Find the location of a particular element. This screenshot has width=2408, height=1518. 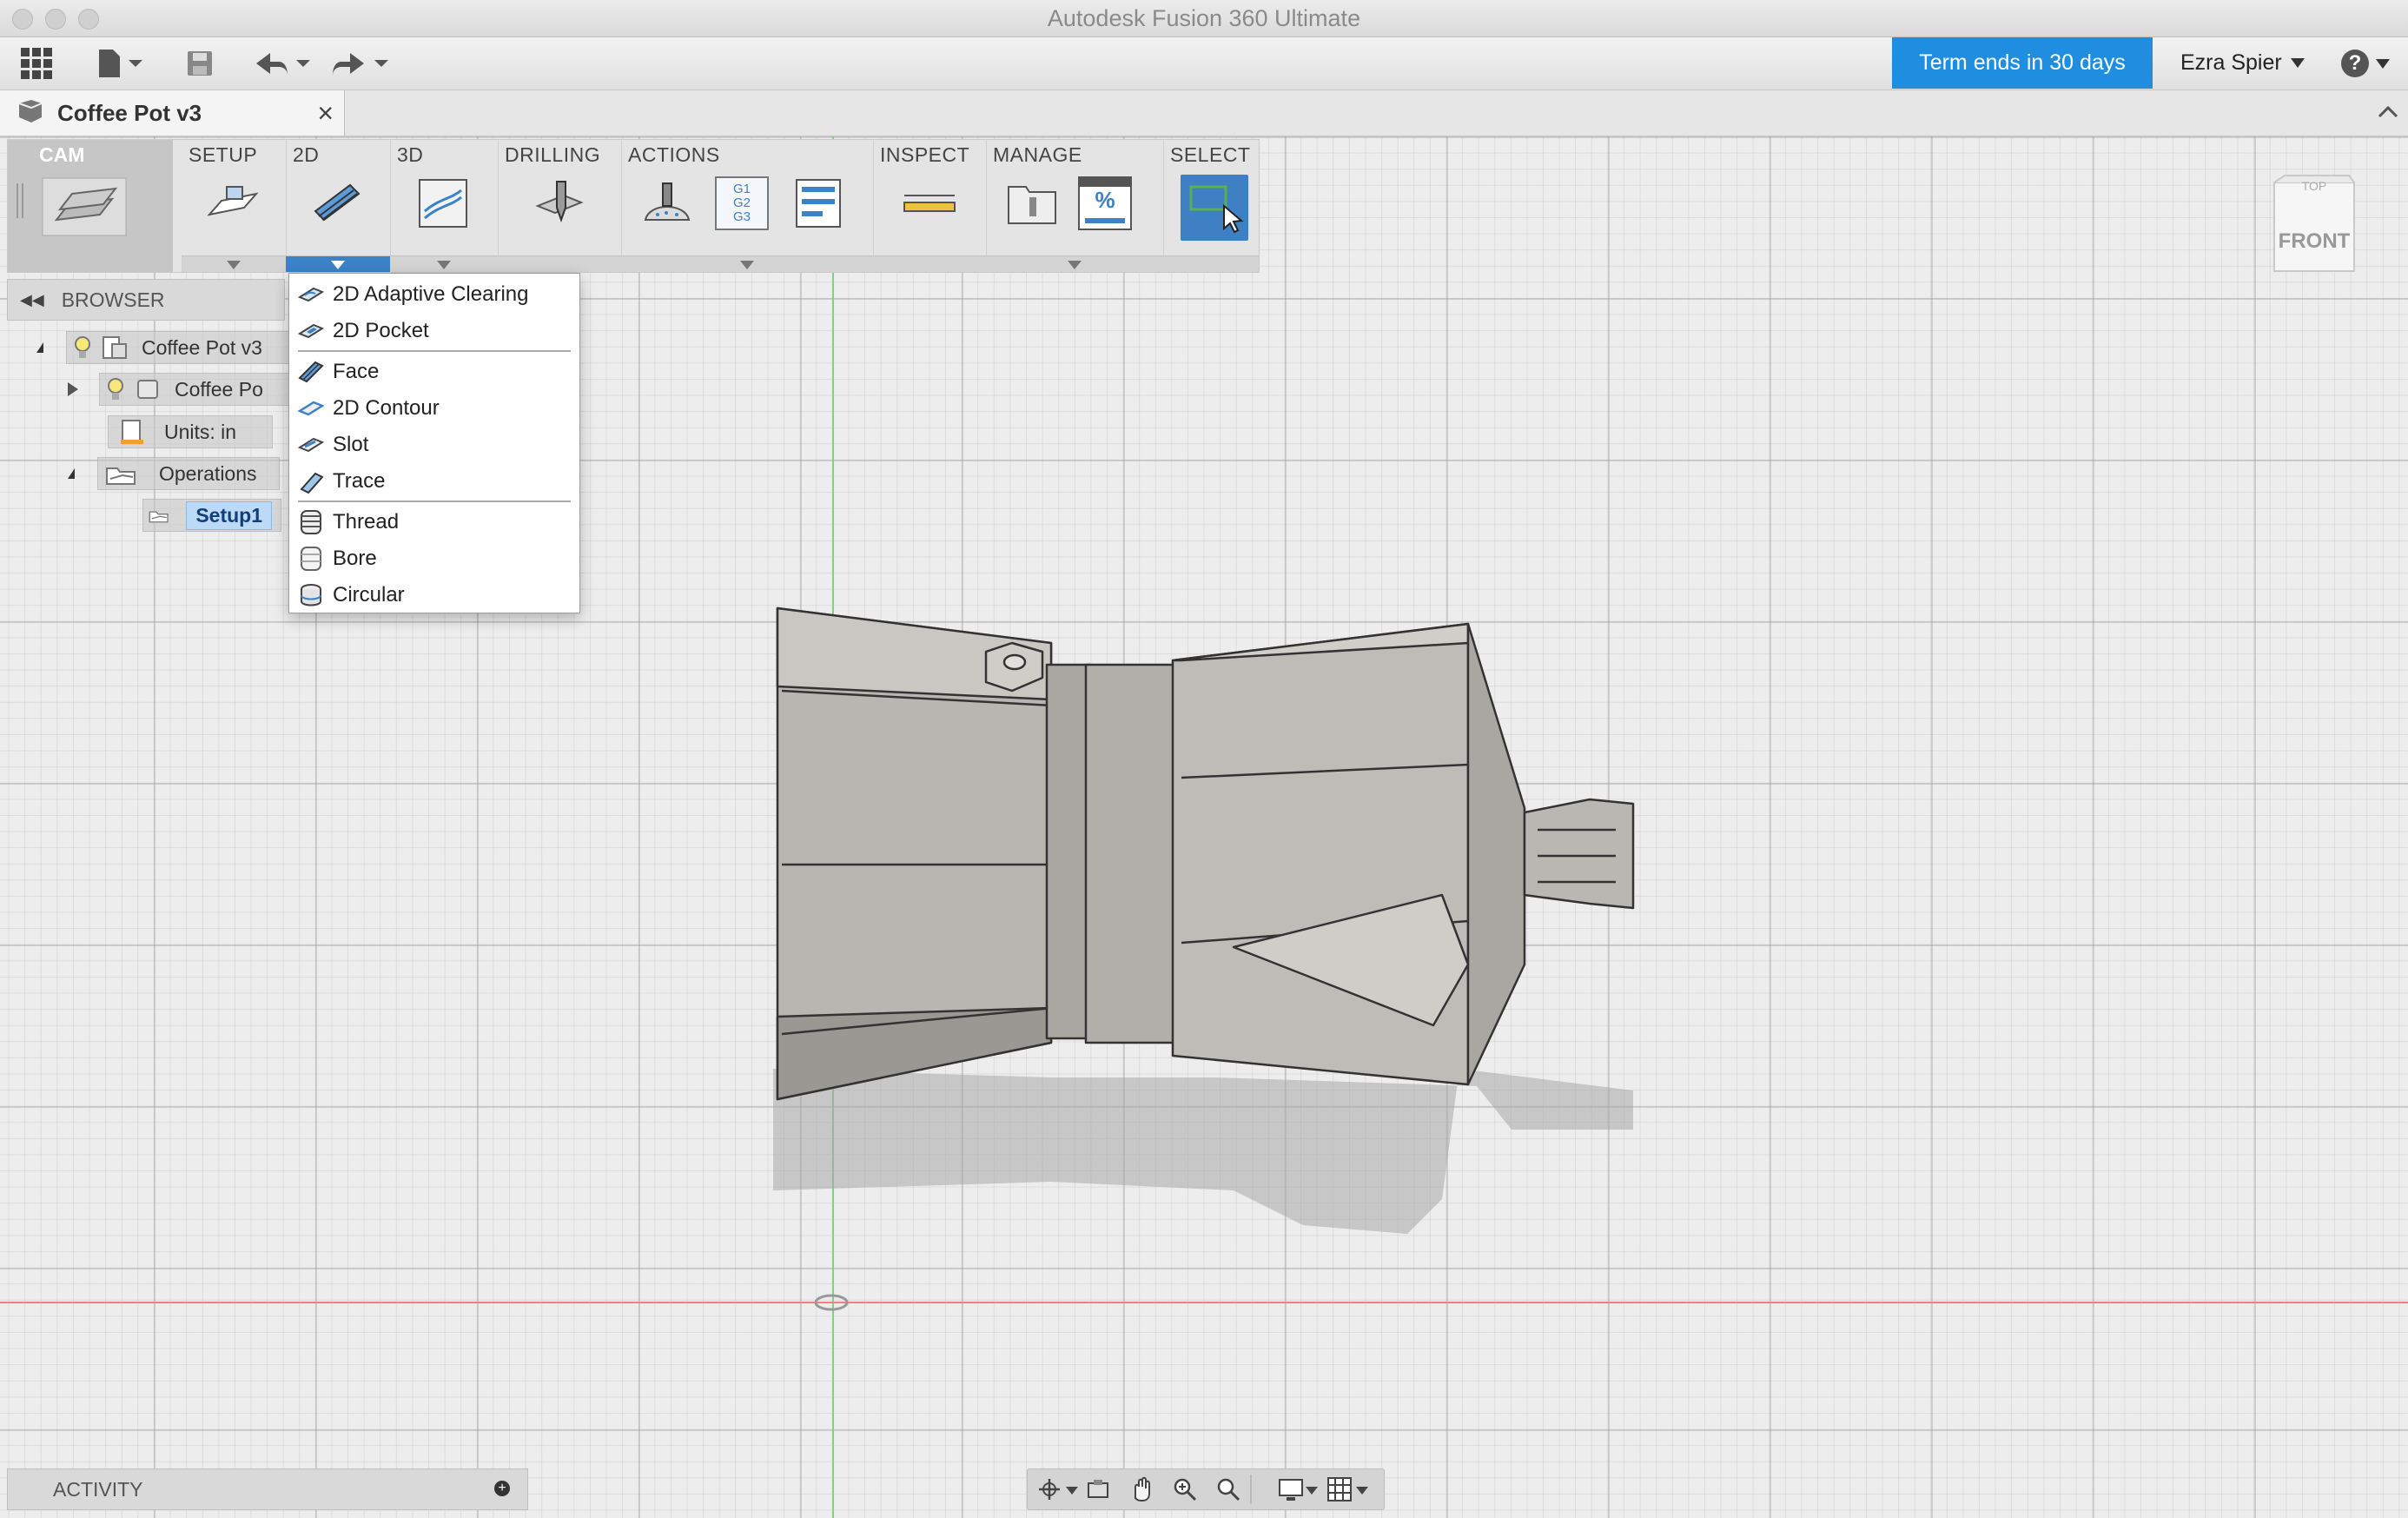

pan-hand-icon is located at coordinates (1141, 1489).